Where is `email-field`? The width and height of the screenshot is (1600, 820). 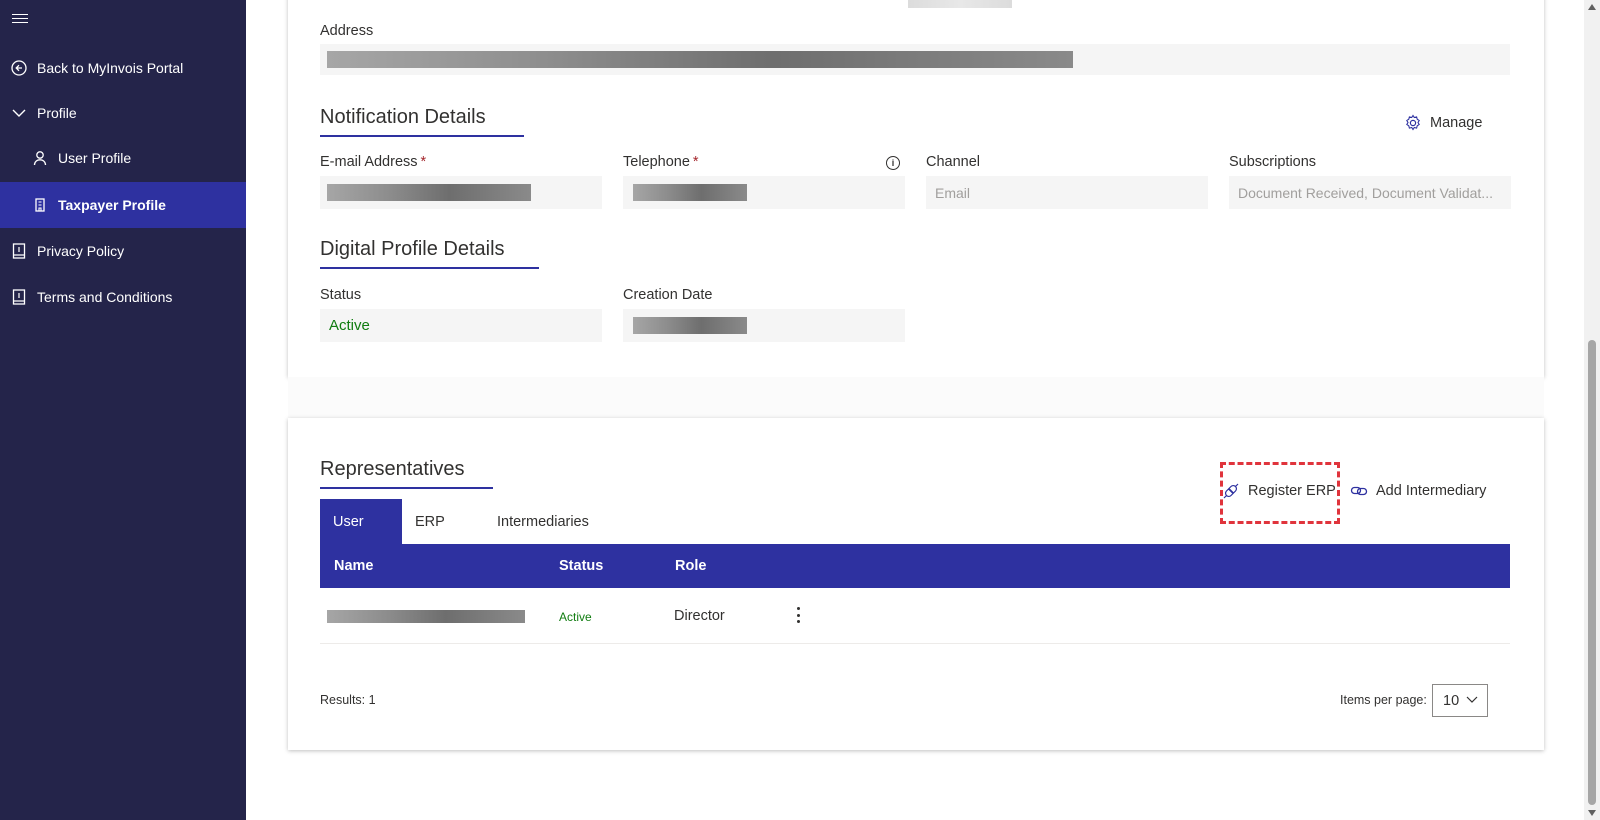
email-field is located at coordinates (461, 192).